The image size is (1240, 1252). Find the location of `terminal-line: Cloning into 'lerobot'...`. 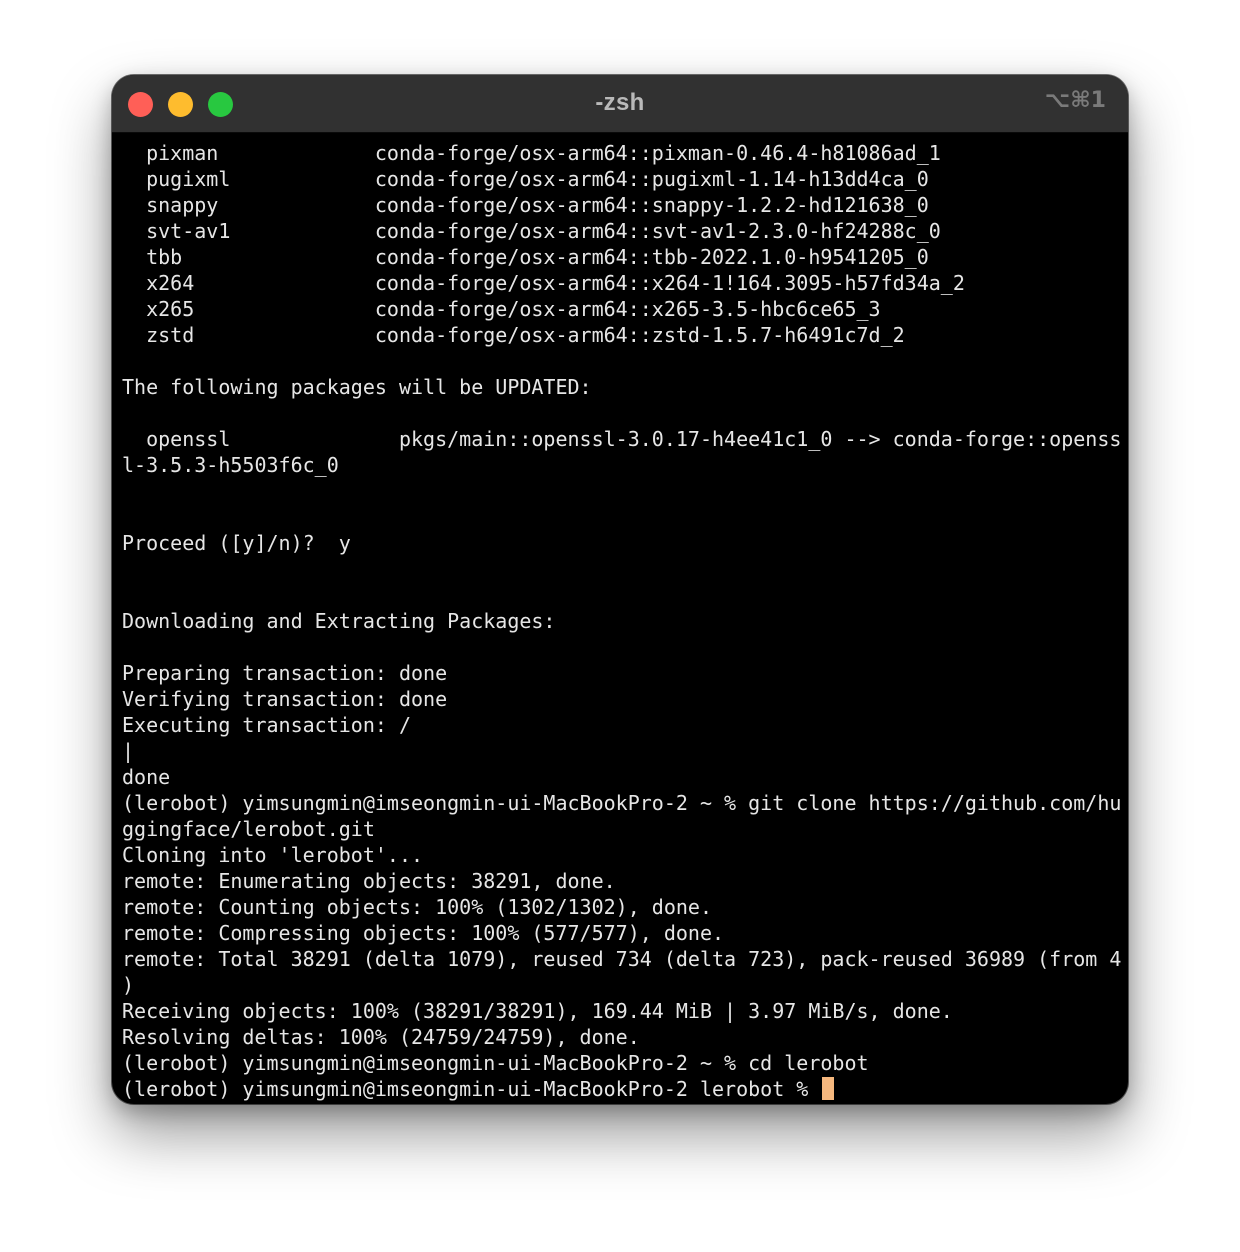

terminal-line: Cloning into 'lerobot'... is located at coordinates (273, 855).